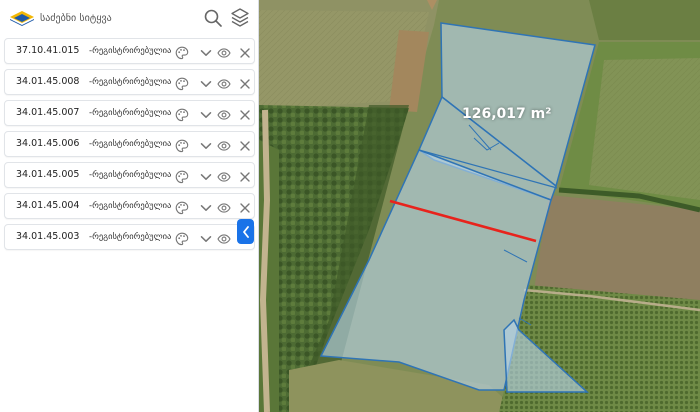 The width and height of the screenshot is (700, 412). Describe the element at coordinates (22, 18) in the screenshot. I see `app-logo-icon` at that location.